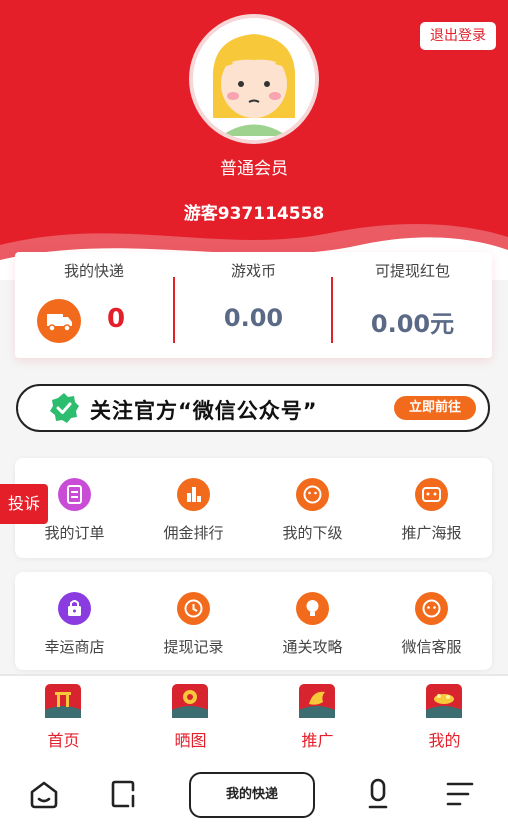  Describe the element at coordinates (444, 740) in the screenshot. I see `tab-label: 我的` at that location.